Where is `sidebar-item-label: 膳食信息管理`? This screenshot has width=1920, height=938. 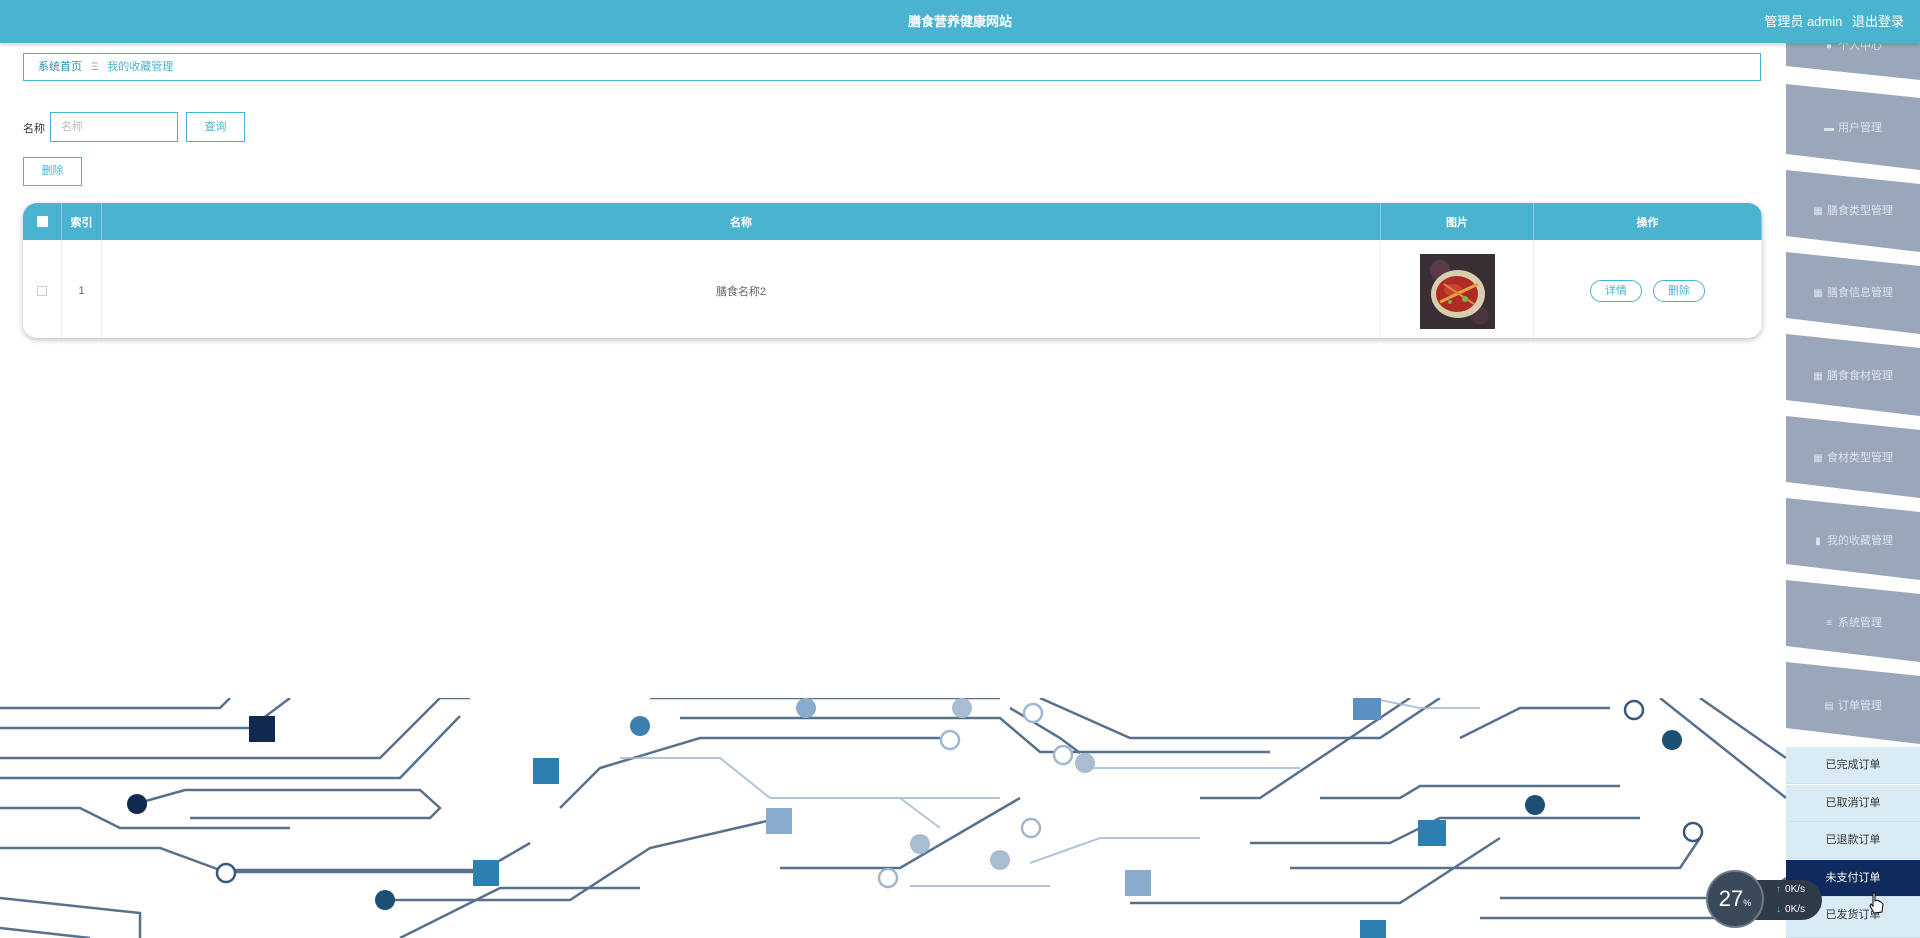
sidebar-item-label: 膳食信息管理 is located at coordinates (1860, 293).